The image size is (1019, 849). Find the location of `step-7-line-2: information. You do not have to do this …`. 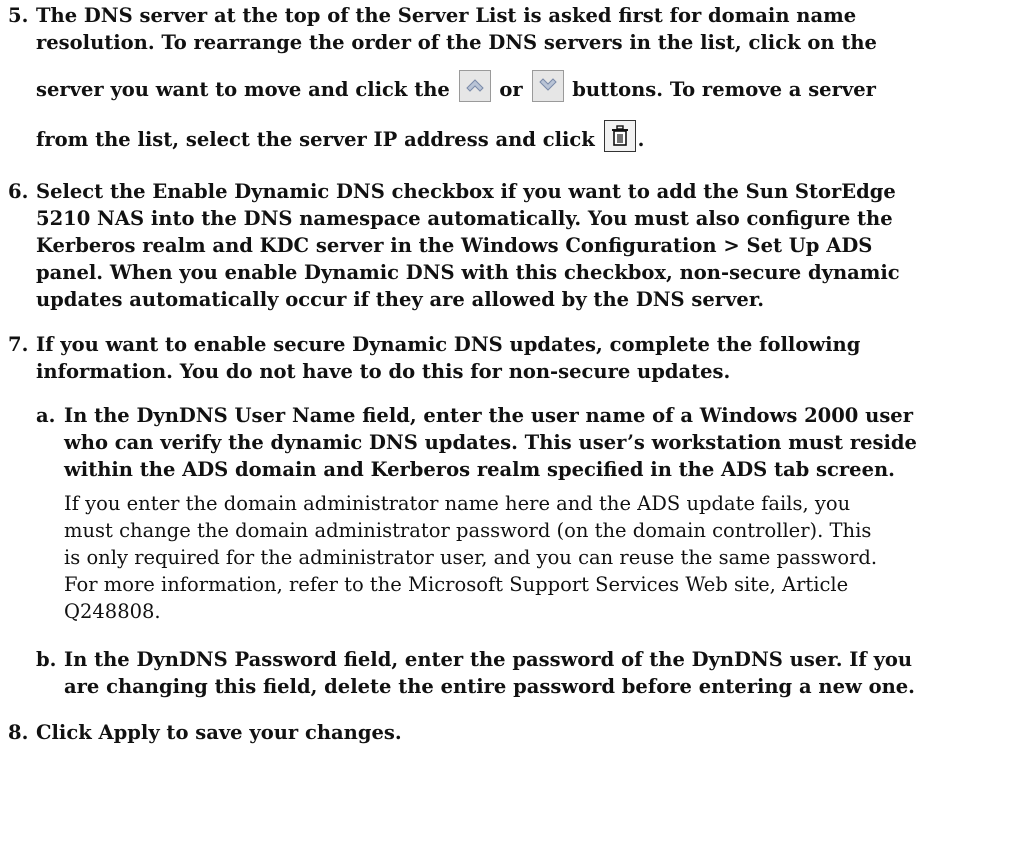

step-7-line-2: information. You do not have to do this … is located at coordinates (383, 371).